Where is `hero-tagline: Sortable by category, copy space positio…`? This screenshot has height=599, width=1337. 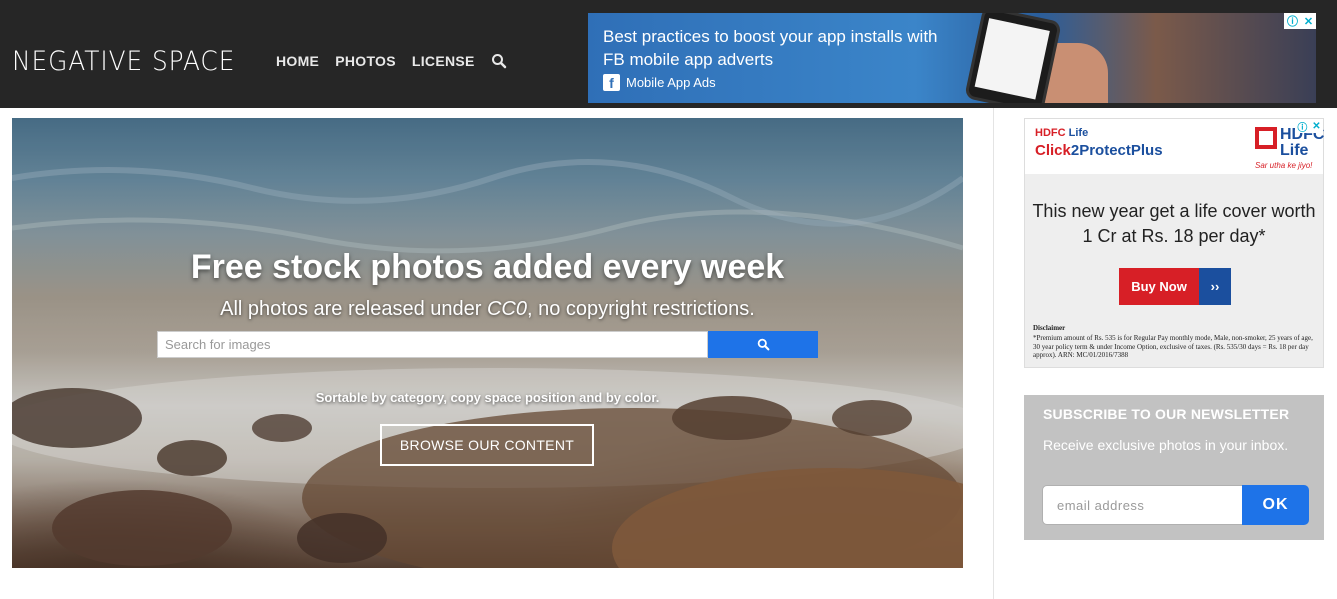 hero-tagline: Sortable by category, copy space positio… is located at coordinates (487, 397).